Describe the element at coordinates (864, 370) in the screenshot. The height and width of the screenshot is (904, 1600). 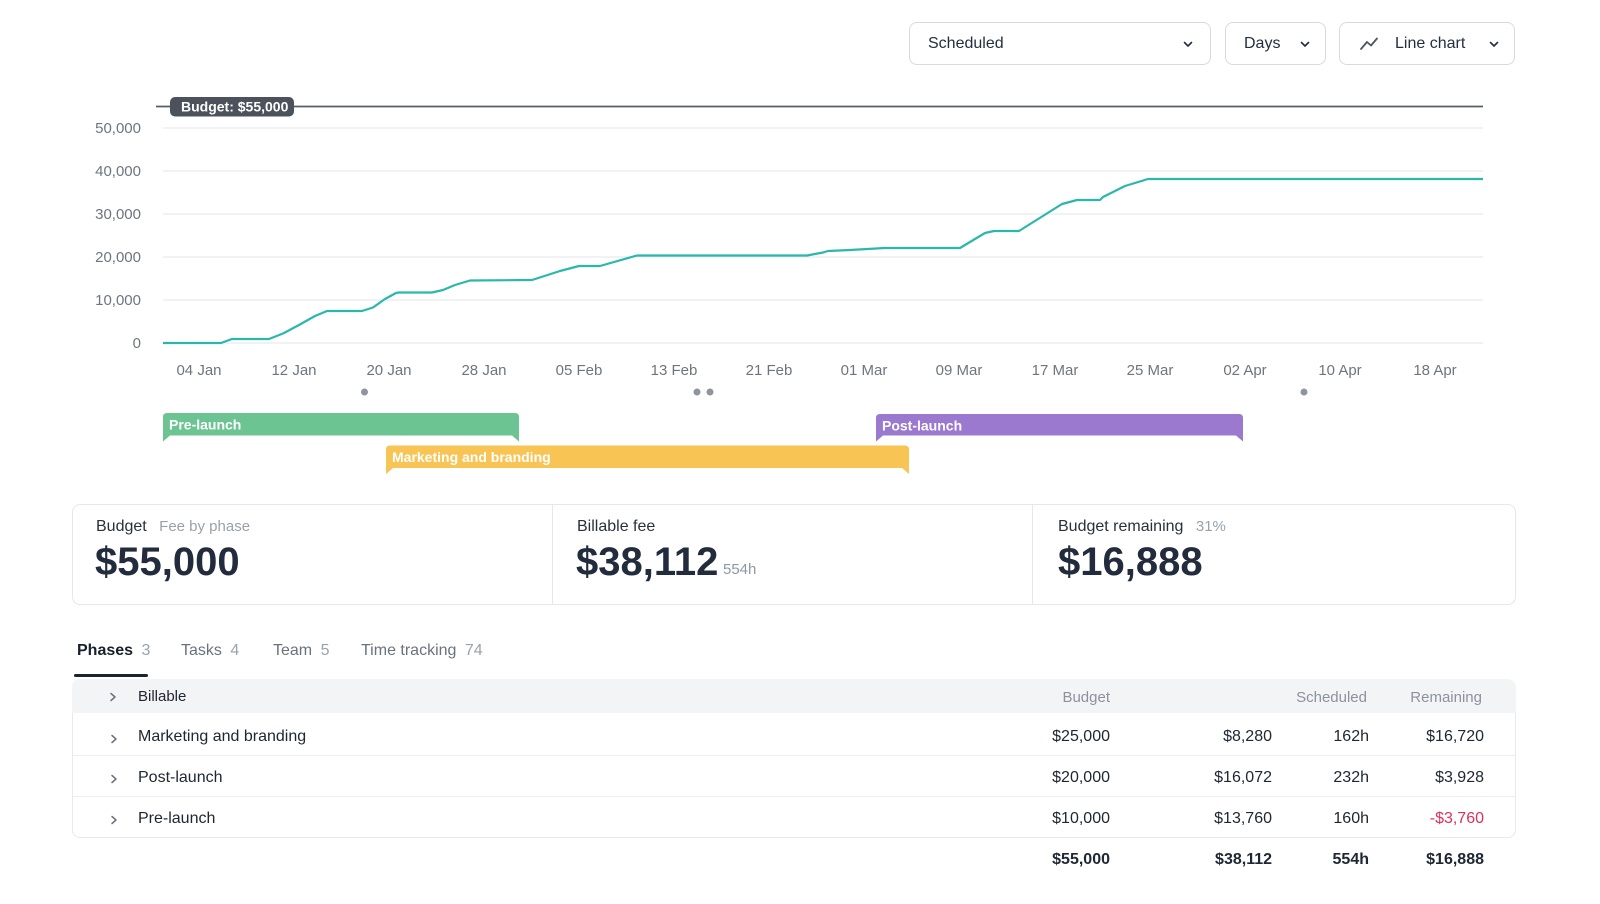
I see `svg-text: 01 Mar` at that location.